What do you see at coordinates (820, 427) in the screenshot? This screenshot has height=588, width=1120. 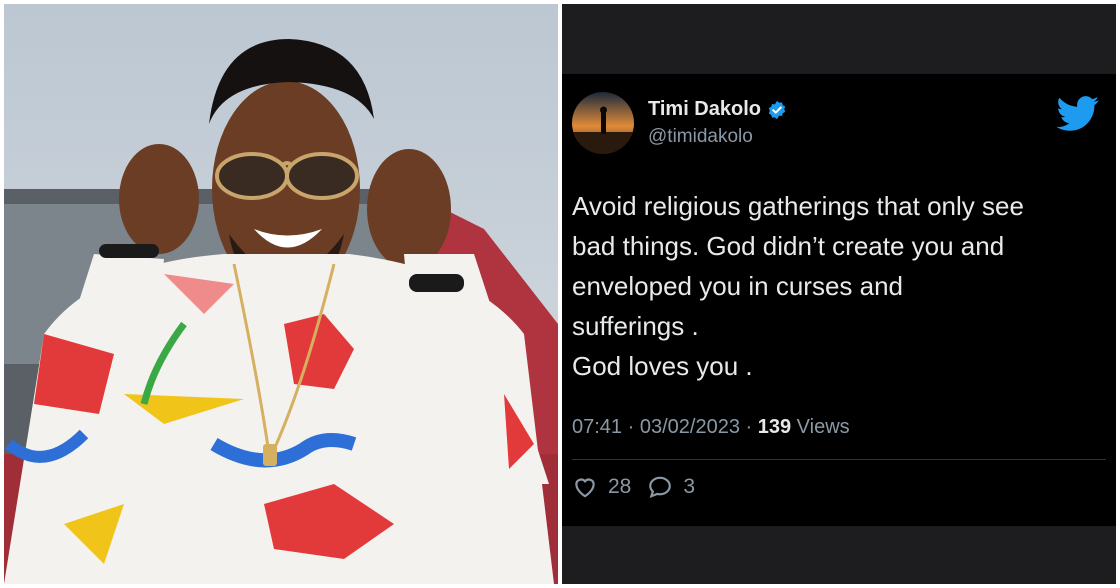 I see `views-label: Views` at bounding box center [820, 427].